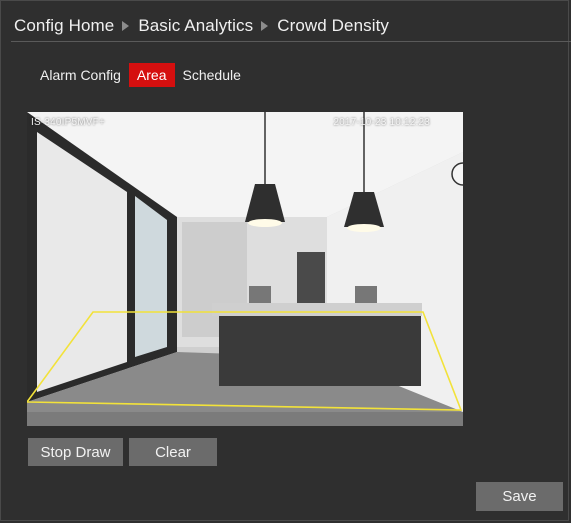 This screenshot has height=523, width=571. I want to click on header-divider, so click(291, 41).